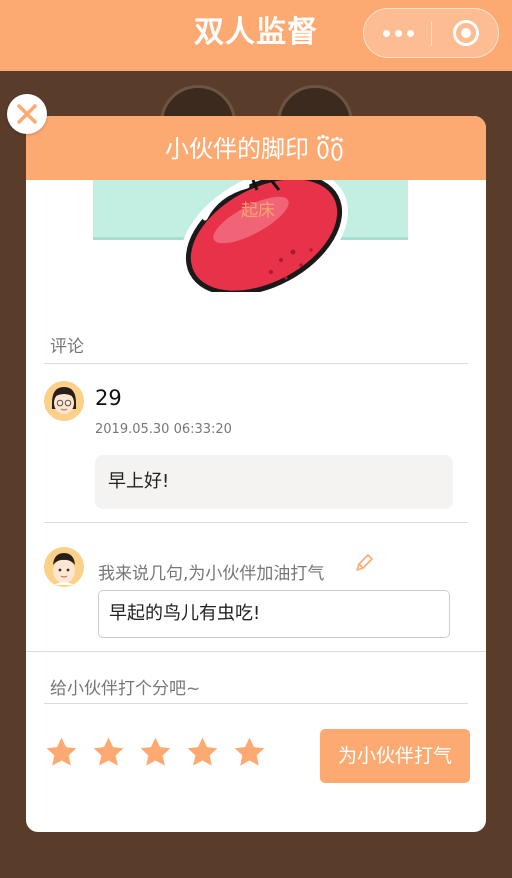 The width and height of the screenshot is (512, 878). What do you see at coordinates (64, 401) in the screenshot?
I see `commenter-avatar` at bounding box center [64, 401].